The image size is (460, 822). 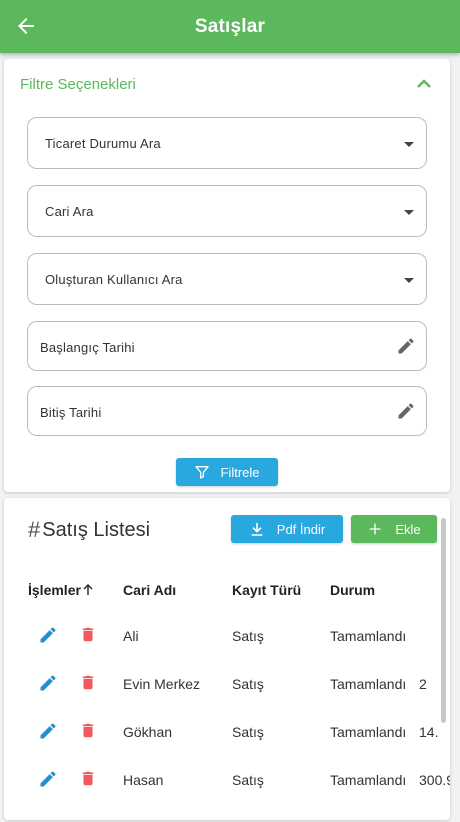 I want to click on scrollbar, so click(x=443, y=620).